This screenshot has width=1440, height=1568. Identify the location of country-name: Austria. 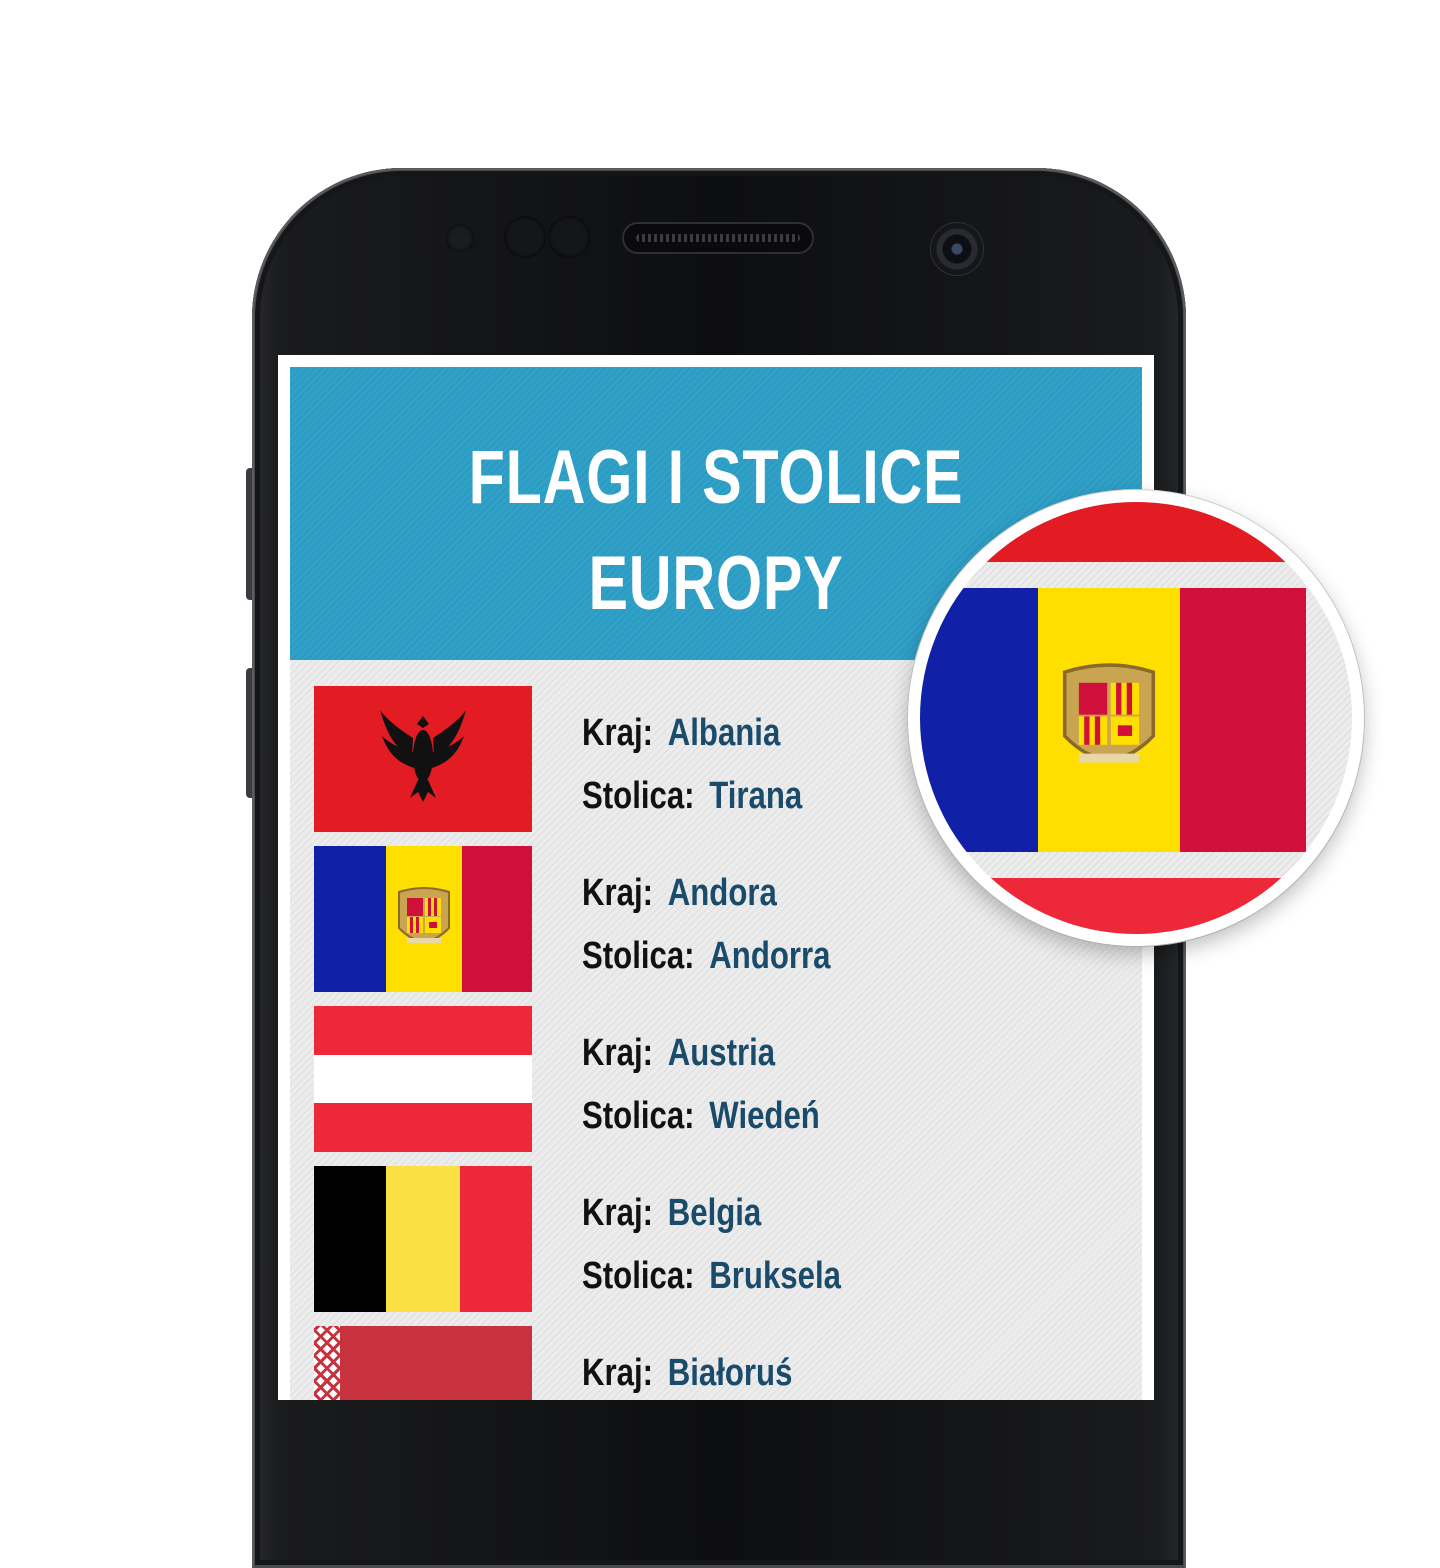
(721, 1053).